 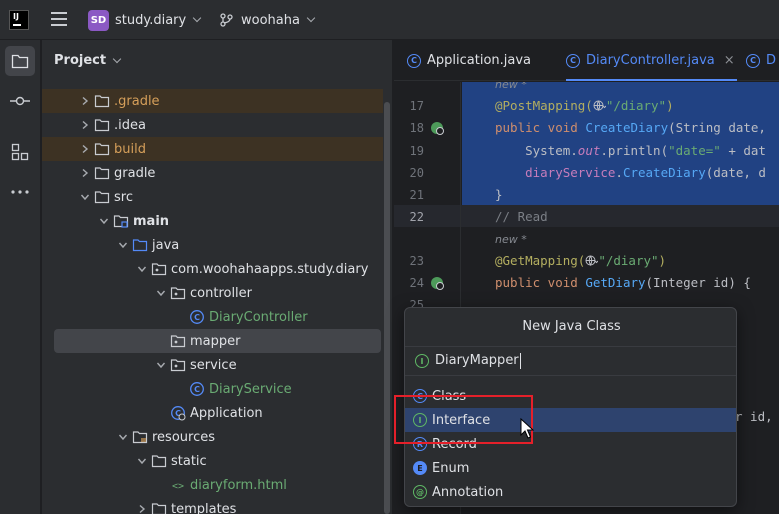 I want to click on interface-kind-icon: I, so click(x=422, y=361).